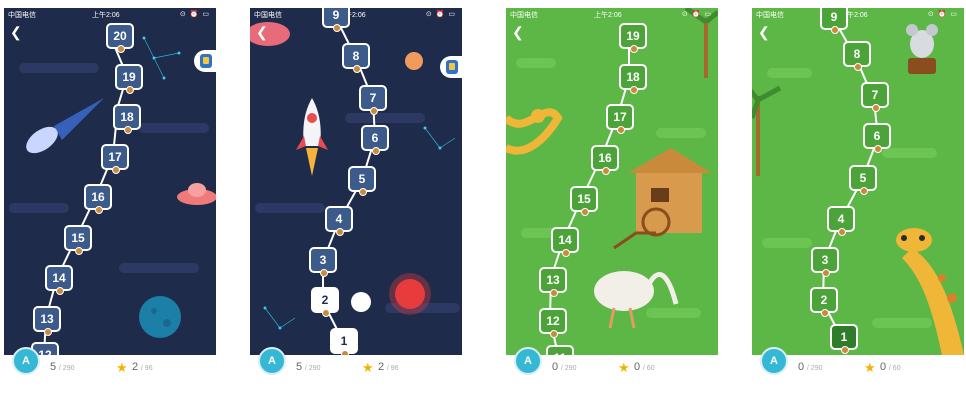 Image resolution: width=966 pixels, height=401 pixels. I want to click on level-node: 12, so click(553, 323).